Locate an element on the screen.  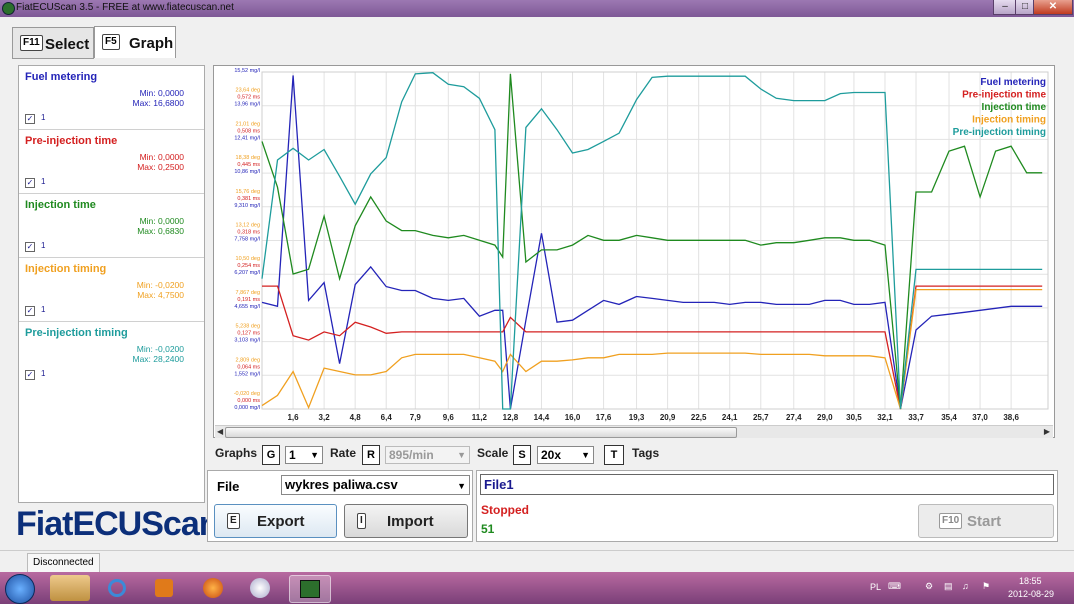
minimize-button: – is located at coordinates (1005, 7).